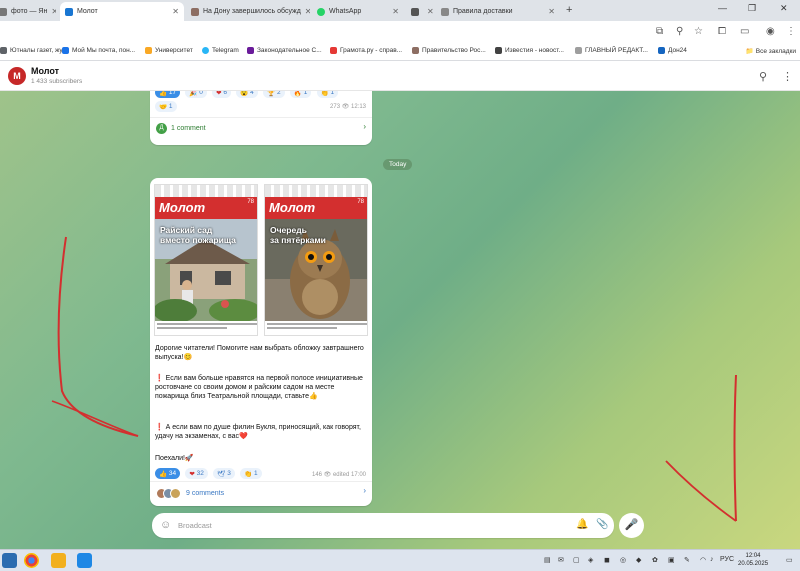 The height and width of the screenshot is (571, 800). Describe the element at coordinates (169, 50) in the screenshot. I see `bookmark-item: Университет` at that location.